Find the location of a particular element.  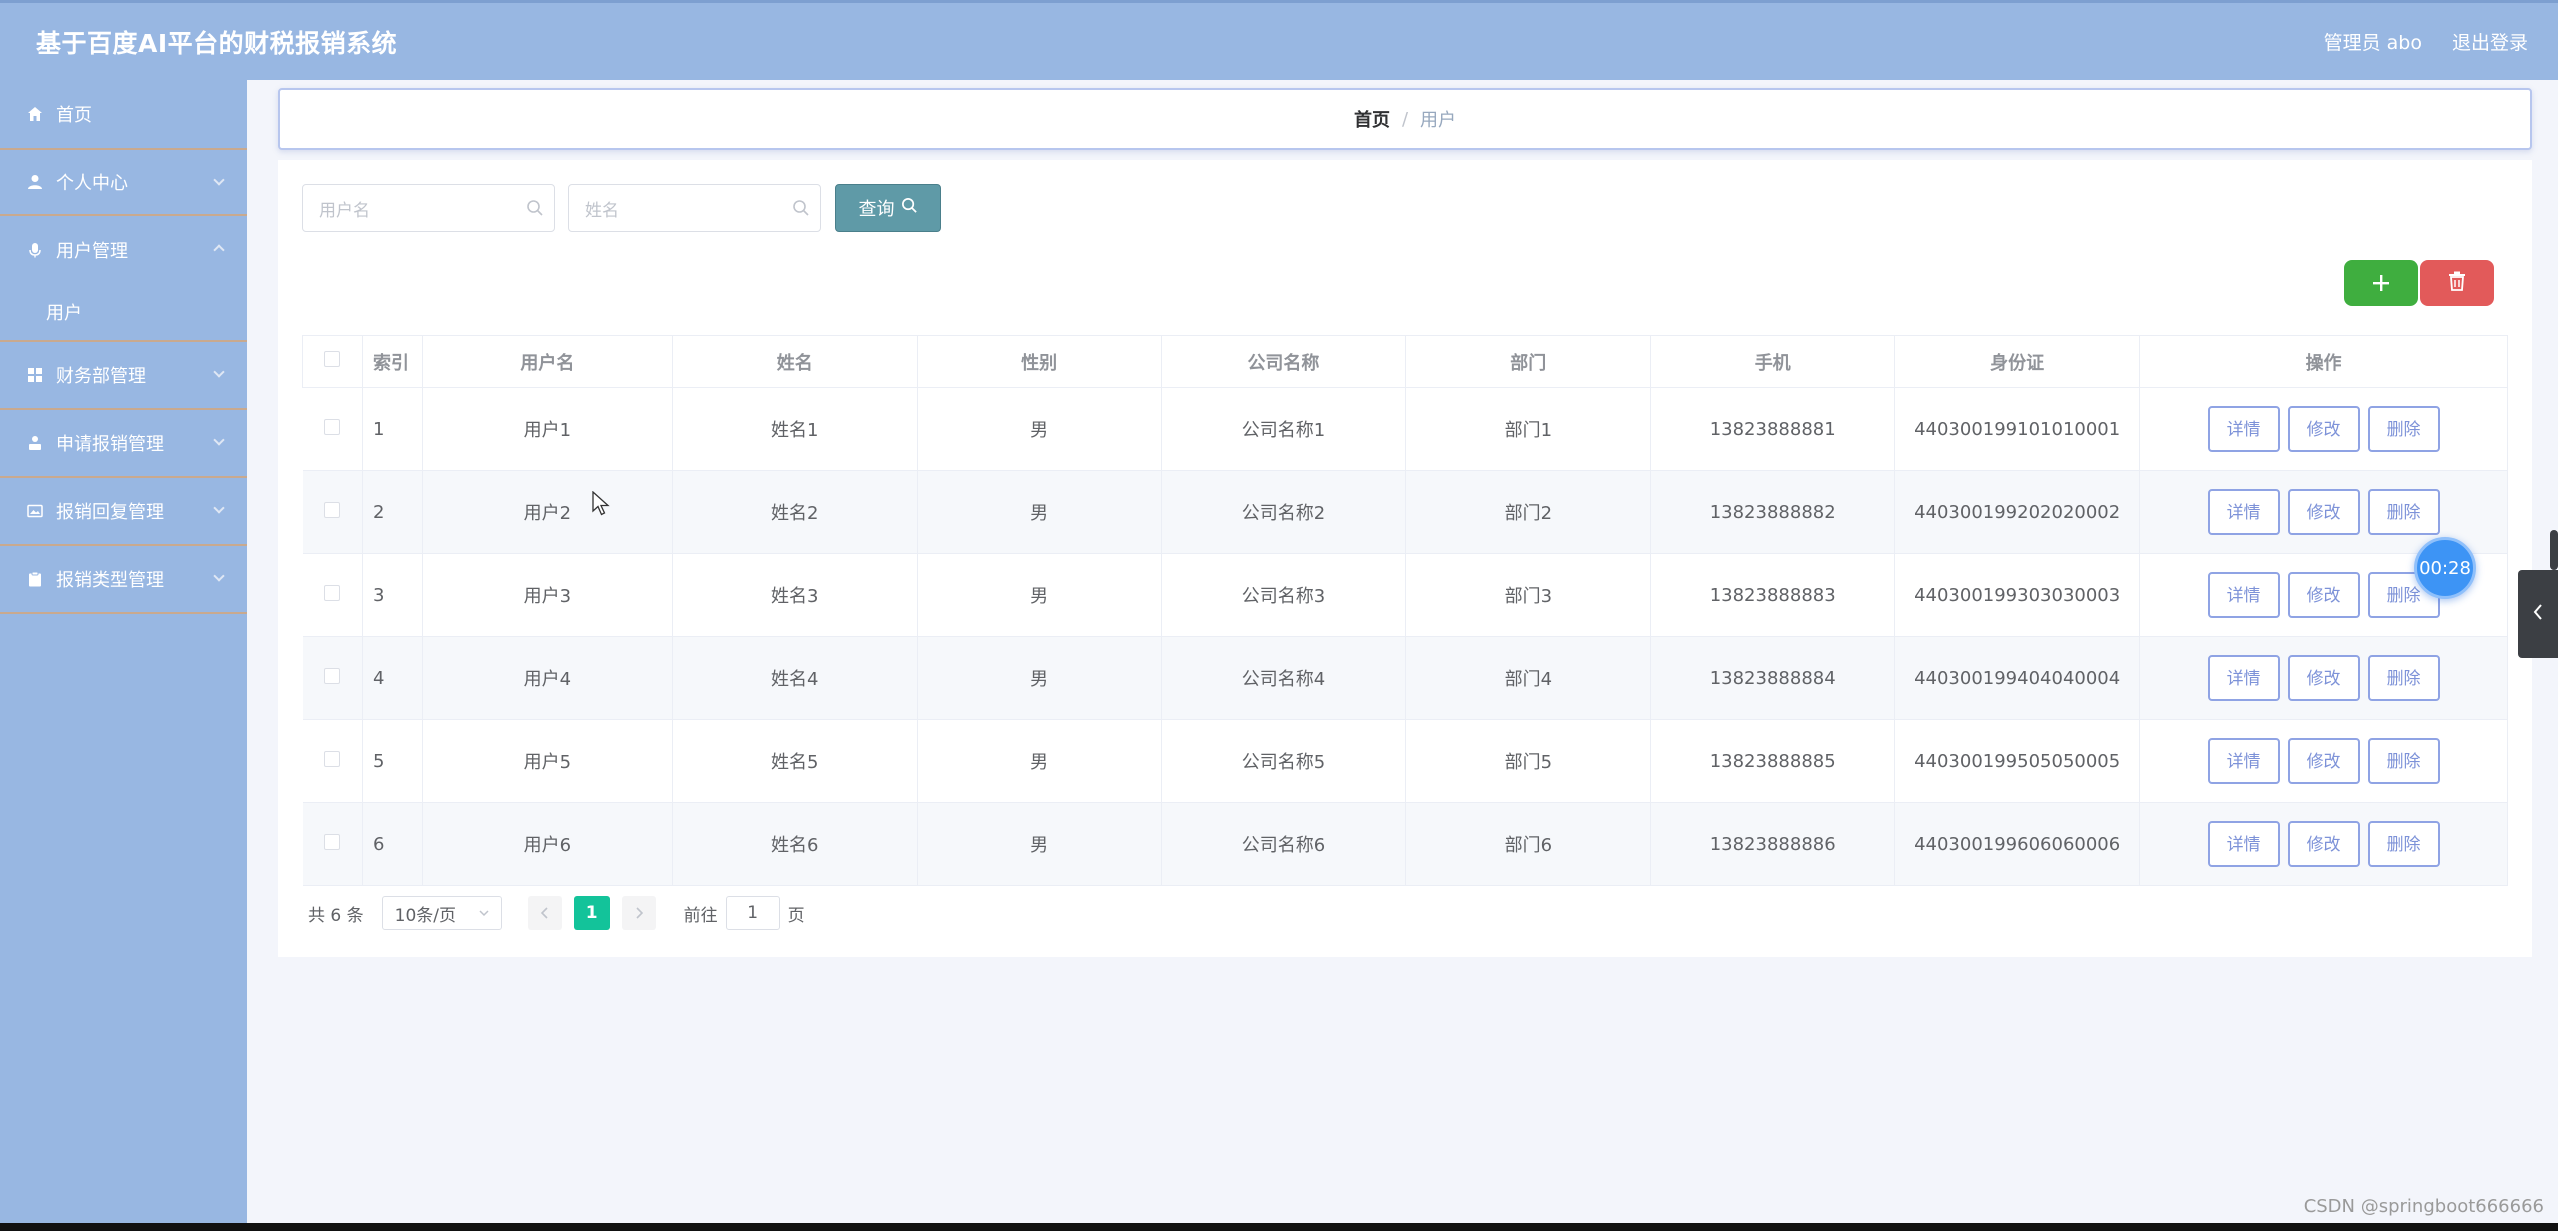

cell-department: 部门3 is located at coordinates (1528, 595).